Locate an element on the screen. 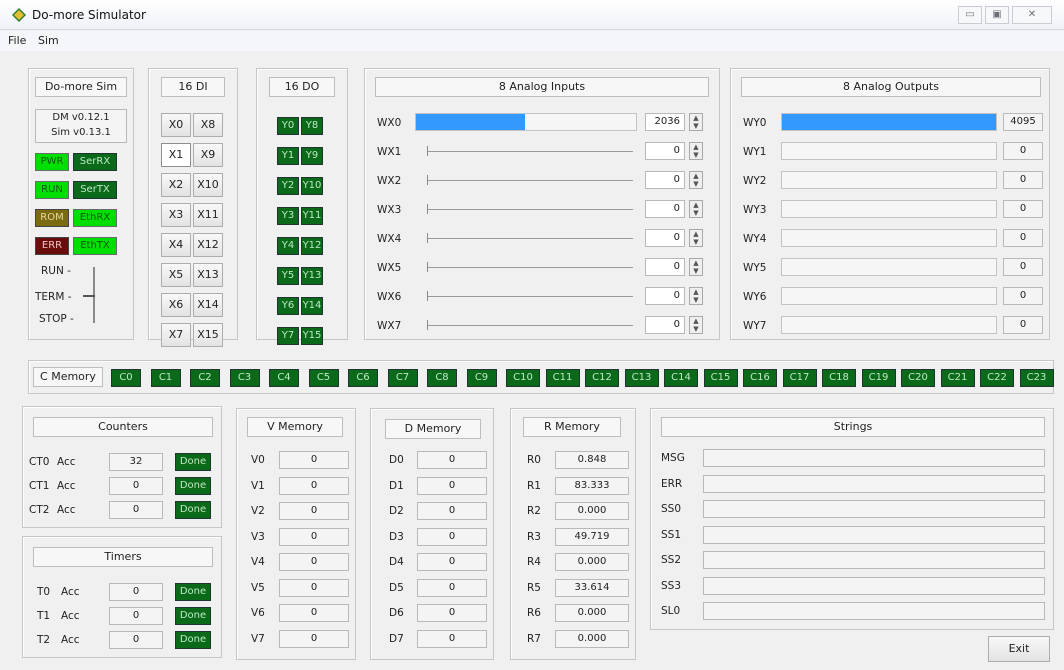 Image resolution: width=1064 pixels, height=670 pixels. c-memory-led-c9: C9 is located at coordinates (481, 378).